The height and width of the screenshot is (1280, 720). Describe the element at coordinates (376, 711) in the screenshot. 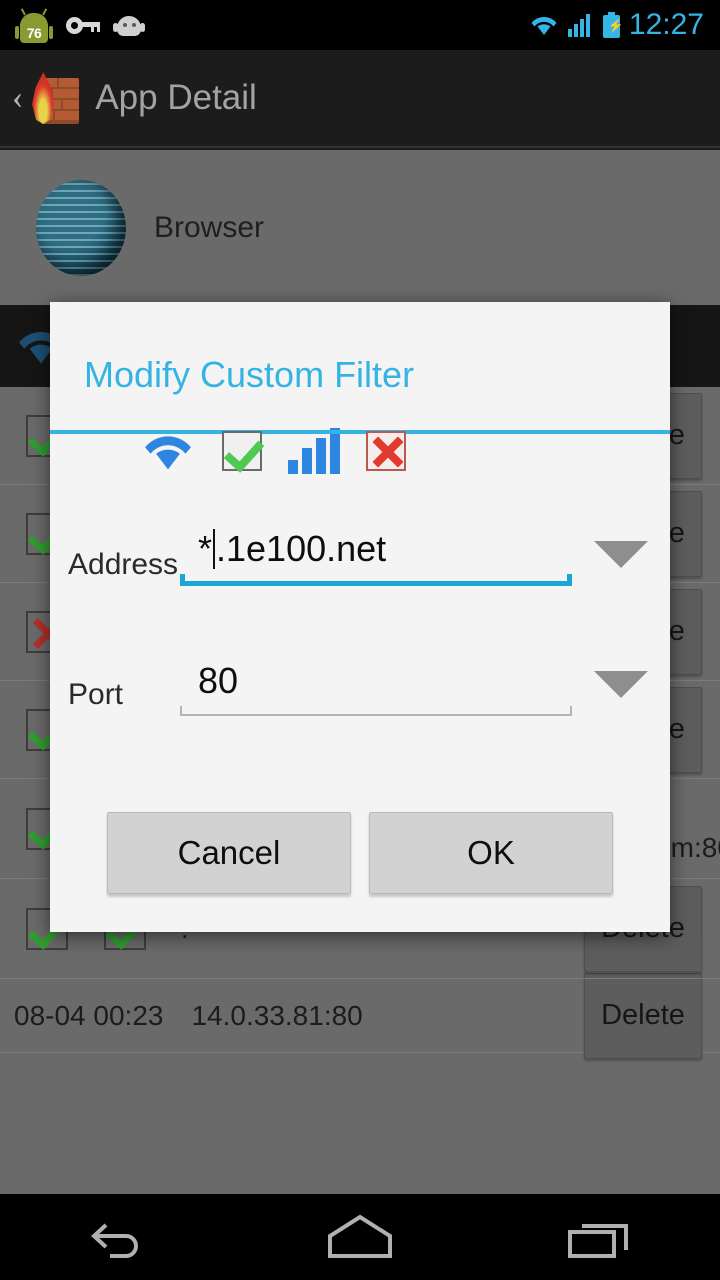

I see `port-input-underline` at that location.